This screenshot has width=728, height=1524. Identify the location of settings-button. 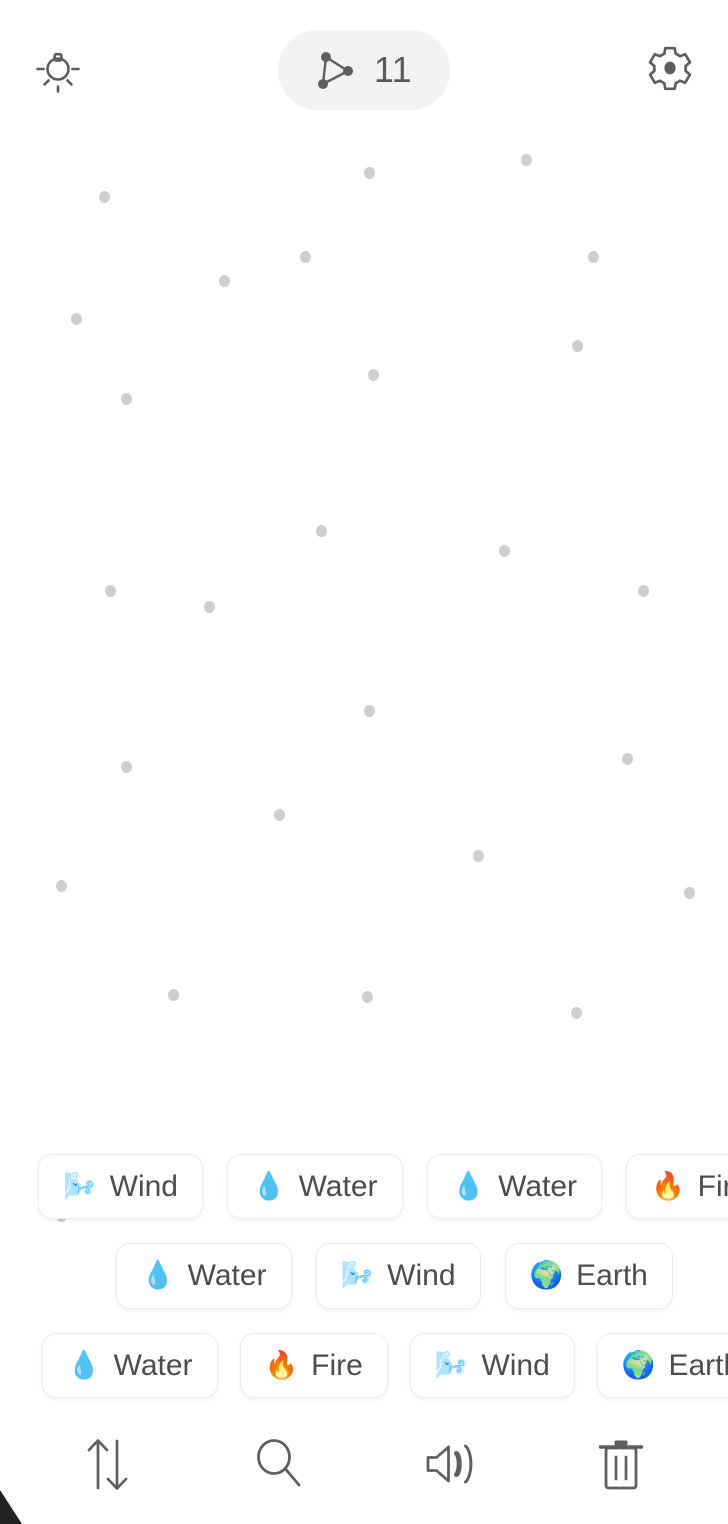
(670, 70).